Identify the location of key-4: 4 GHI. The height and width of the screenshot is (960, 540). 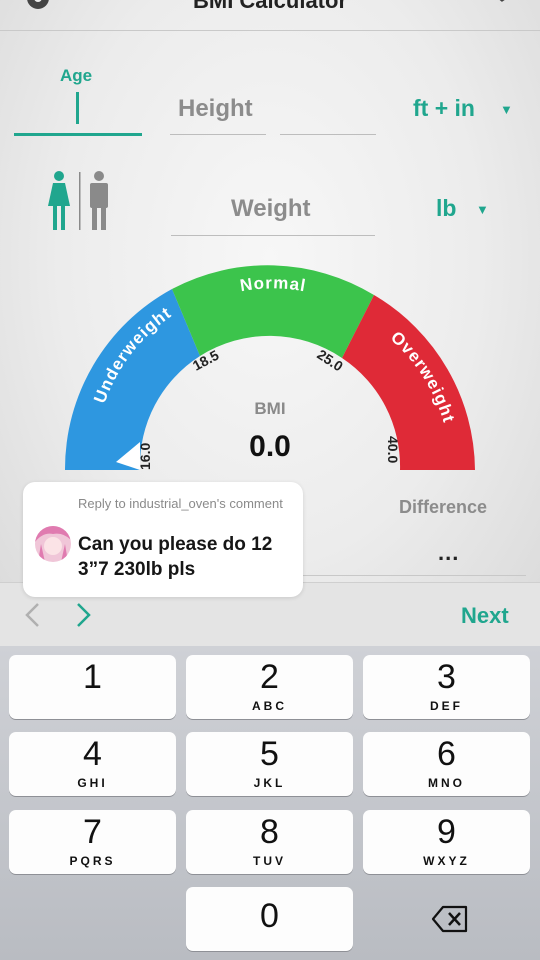
(92, 764).